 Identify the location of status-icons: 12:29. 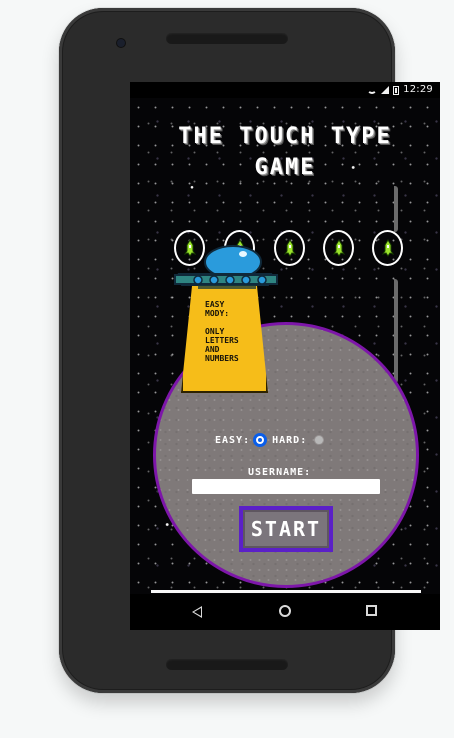
(400, 90).